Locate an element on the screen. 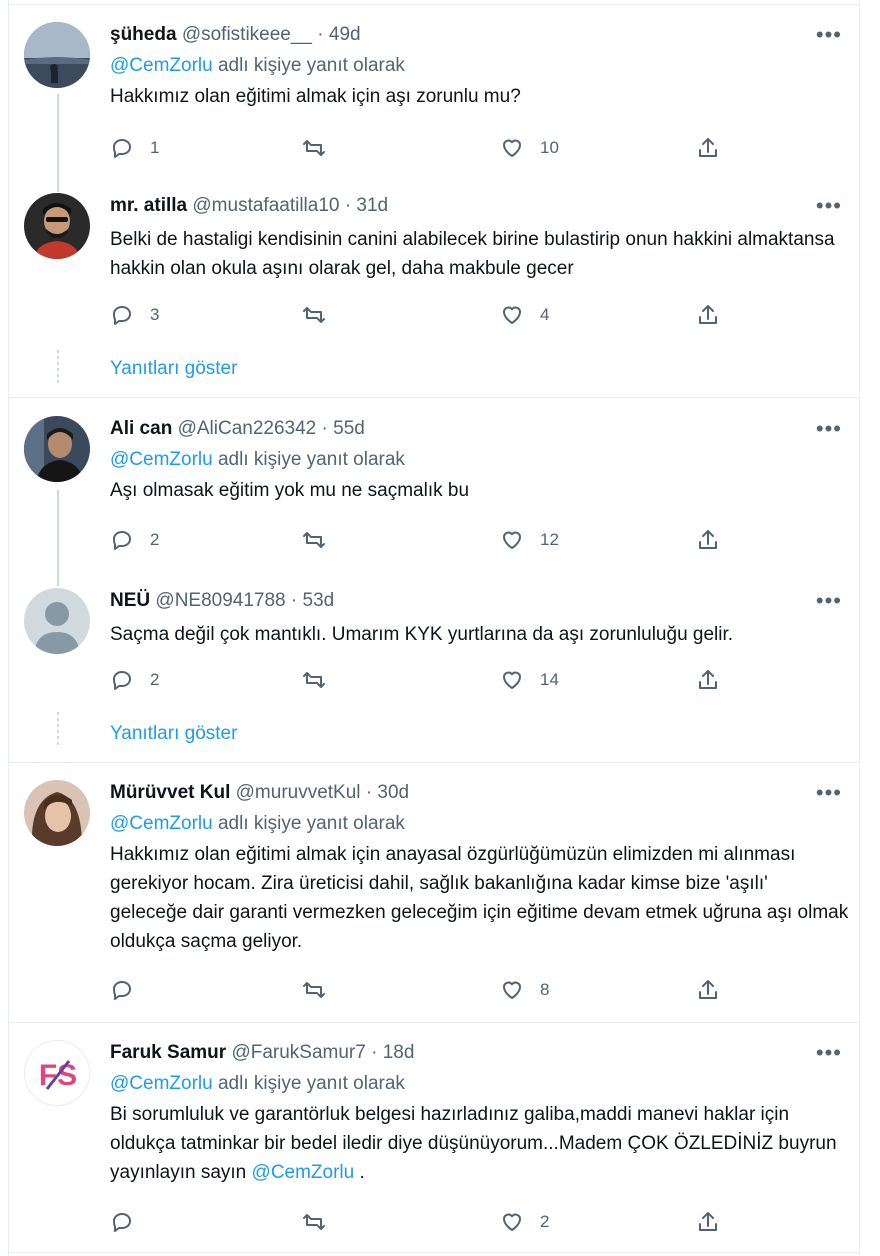 The height and width of the screenshot is (1256, 880). reply-count: 3 is located at coordinates (155, 314).